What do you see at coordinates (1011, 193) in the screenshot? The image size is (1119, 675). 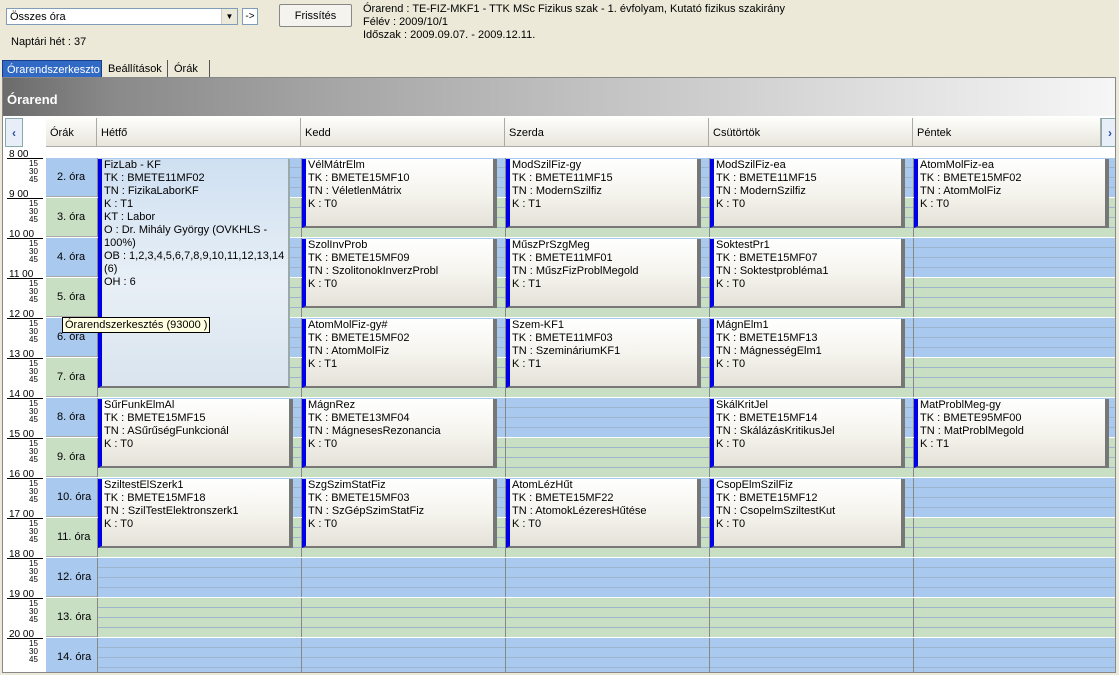 I see `course-block: AtomMolFiz-ea TK : BMETE15MF02 TN` at bounding box center [1011, 193].